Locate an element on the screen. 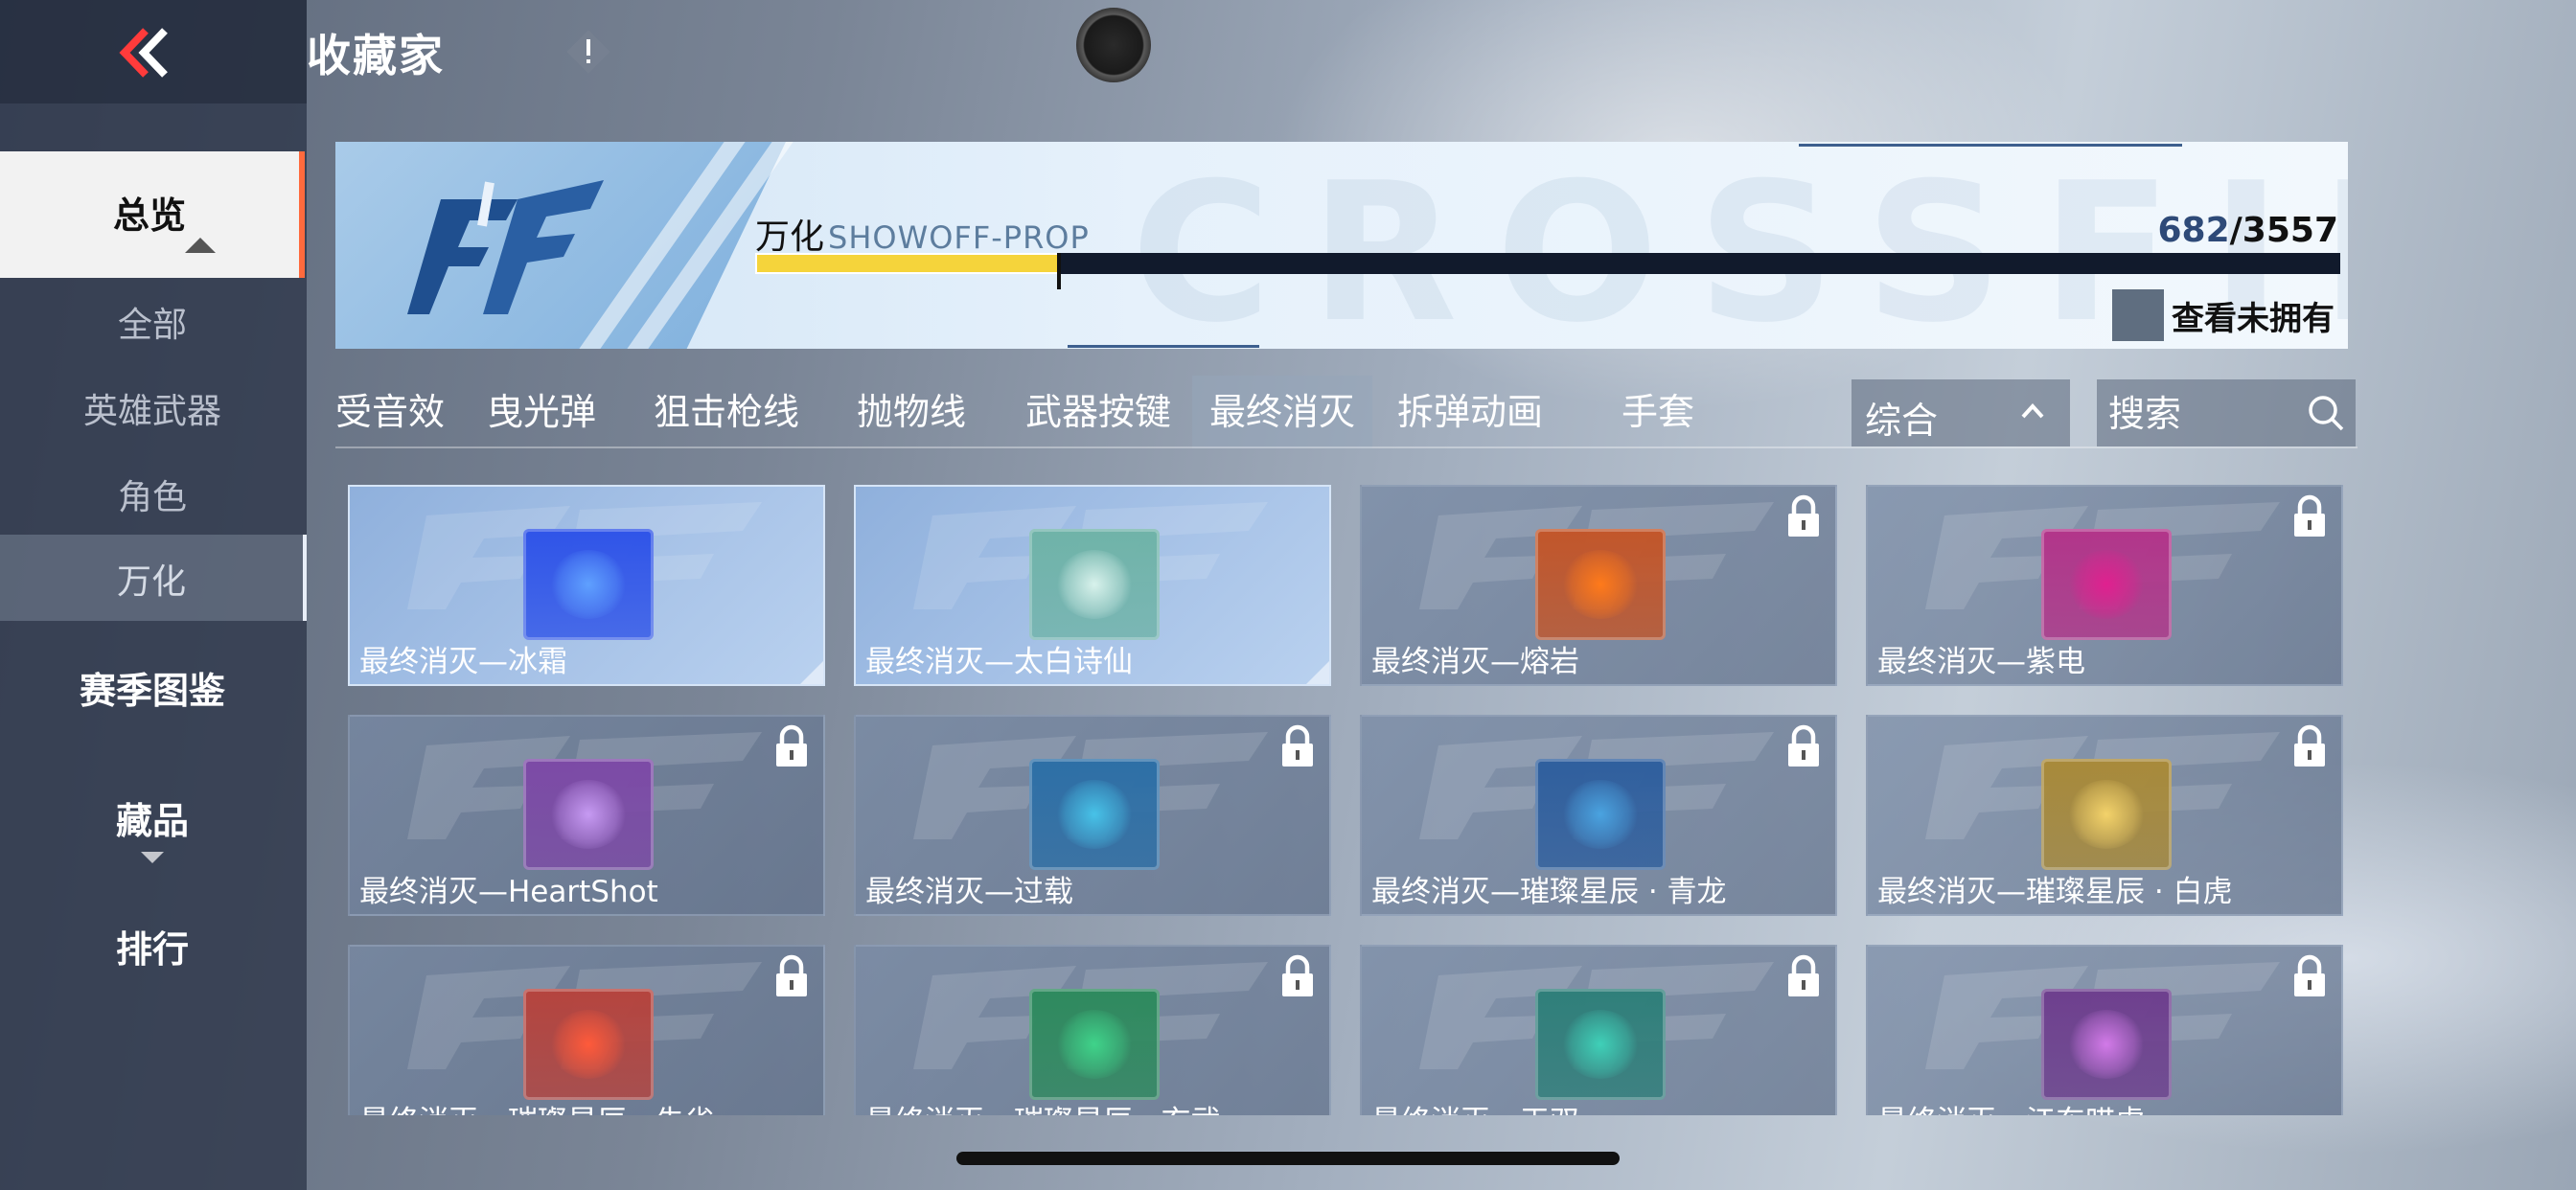 This screenshot has width=2576, height=1190. sidebar-item-overview: 总览 is located at coordinates (152, 214).